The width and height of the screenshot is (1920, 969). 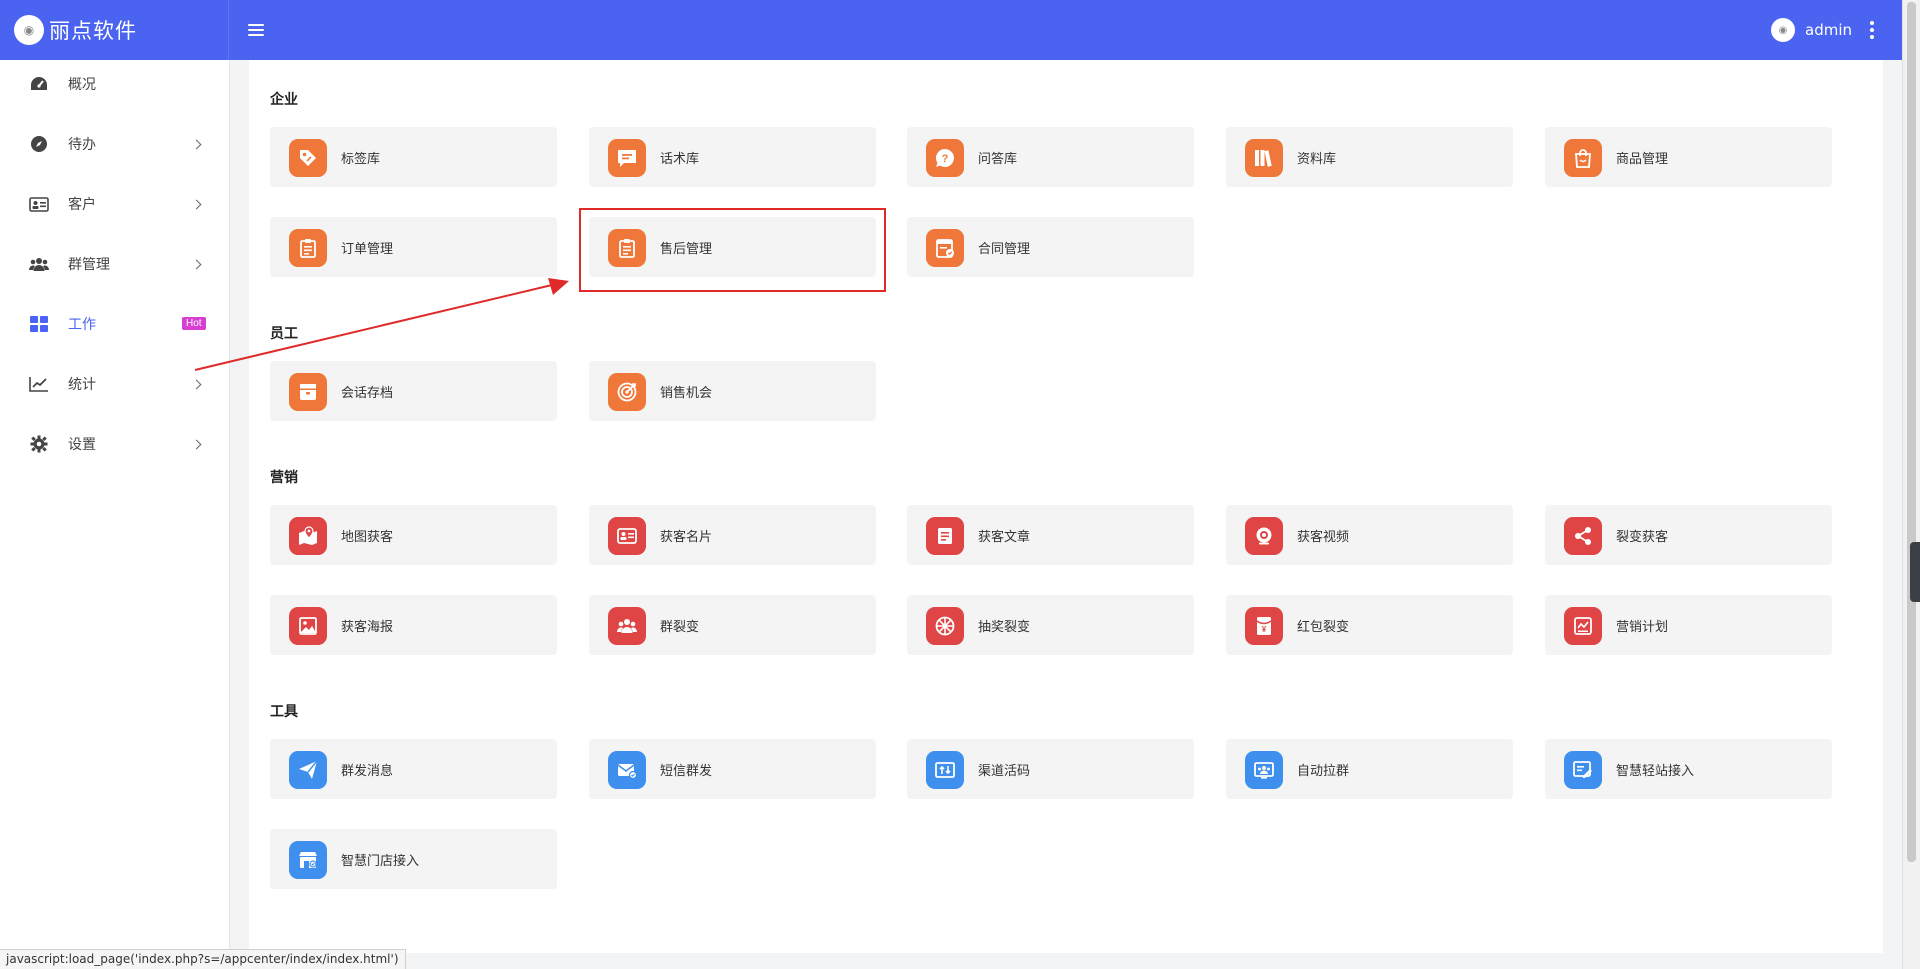 What do you see at coordinates (39, 384) in the screenshot?
I see `chart-line-icon` at bounding box center [39, 384].